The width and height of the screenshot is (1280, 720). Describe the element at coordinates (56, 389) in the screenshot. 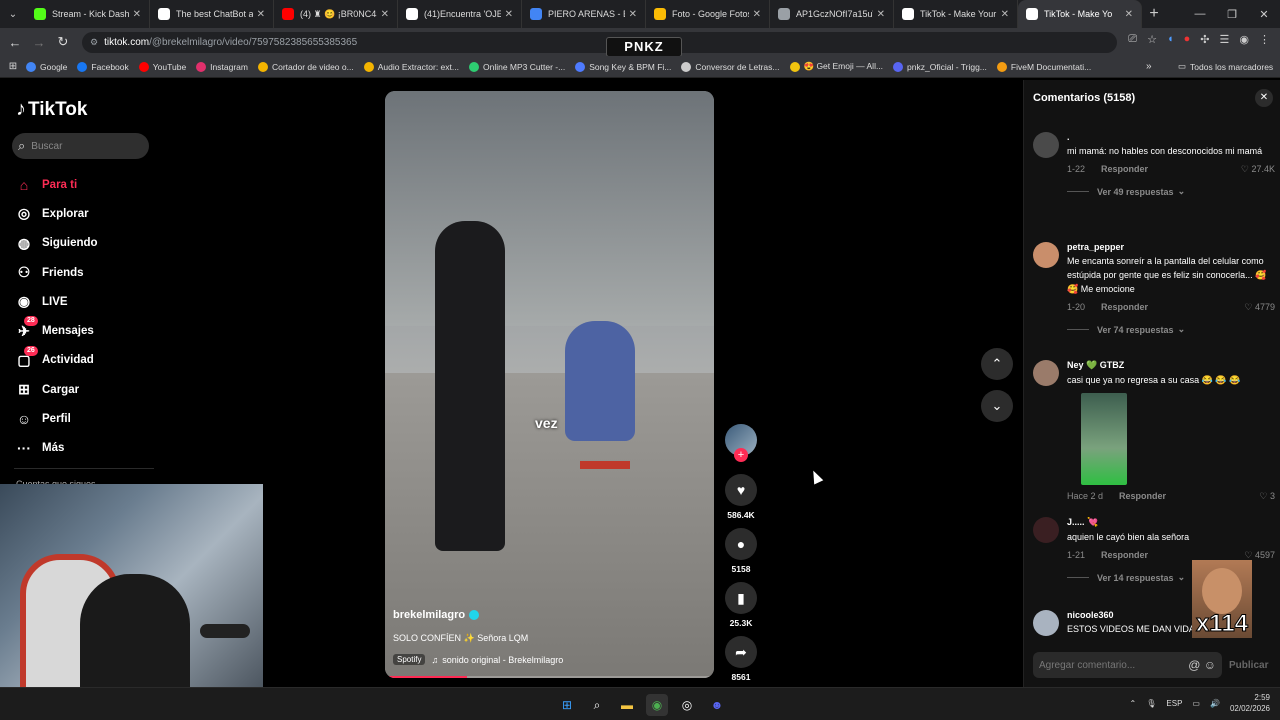

I see `sidebar-item-cargar: ⊞ Cargar` at that location.